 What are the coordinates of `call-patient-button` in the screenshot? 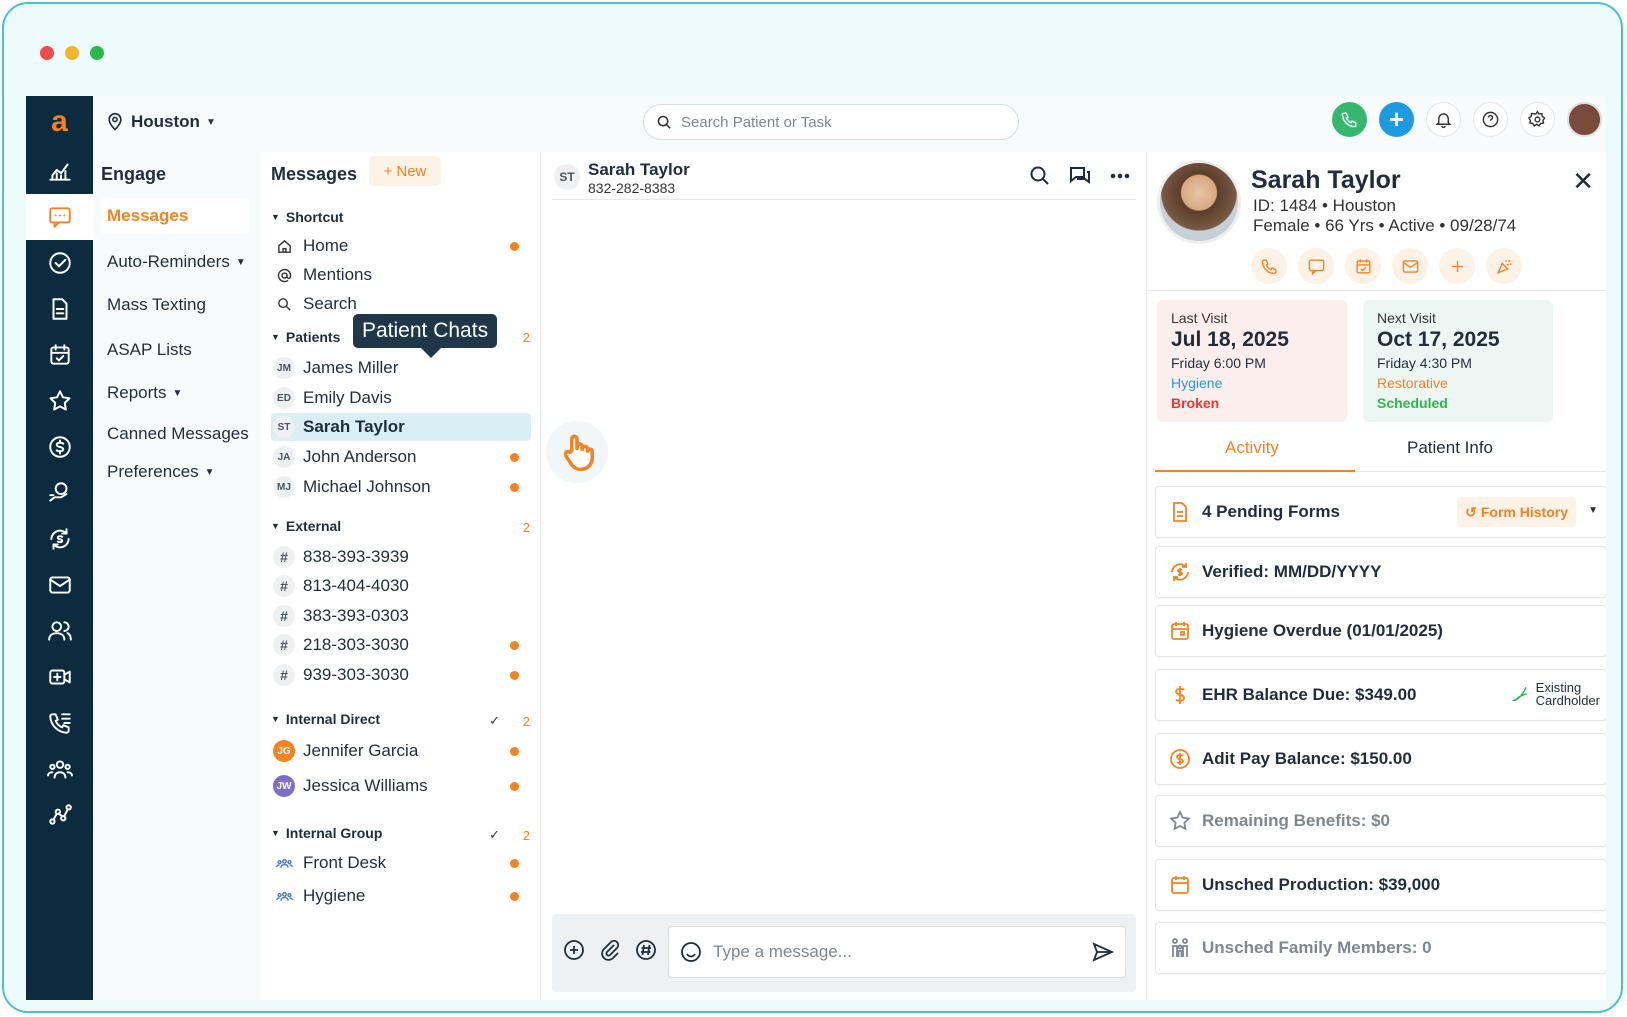 It's located at (1269, 266).